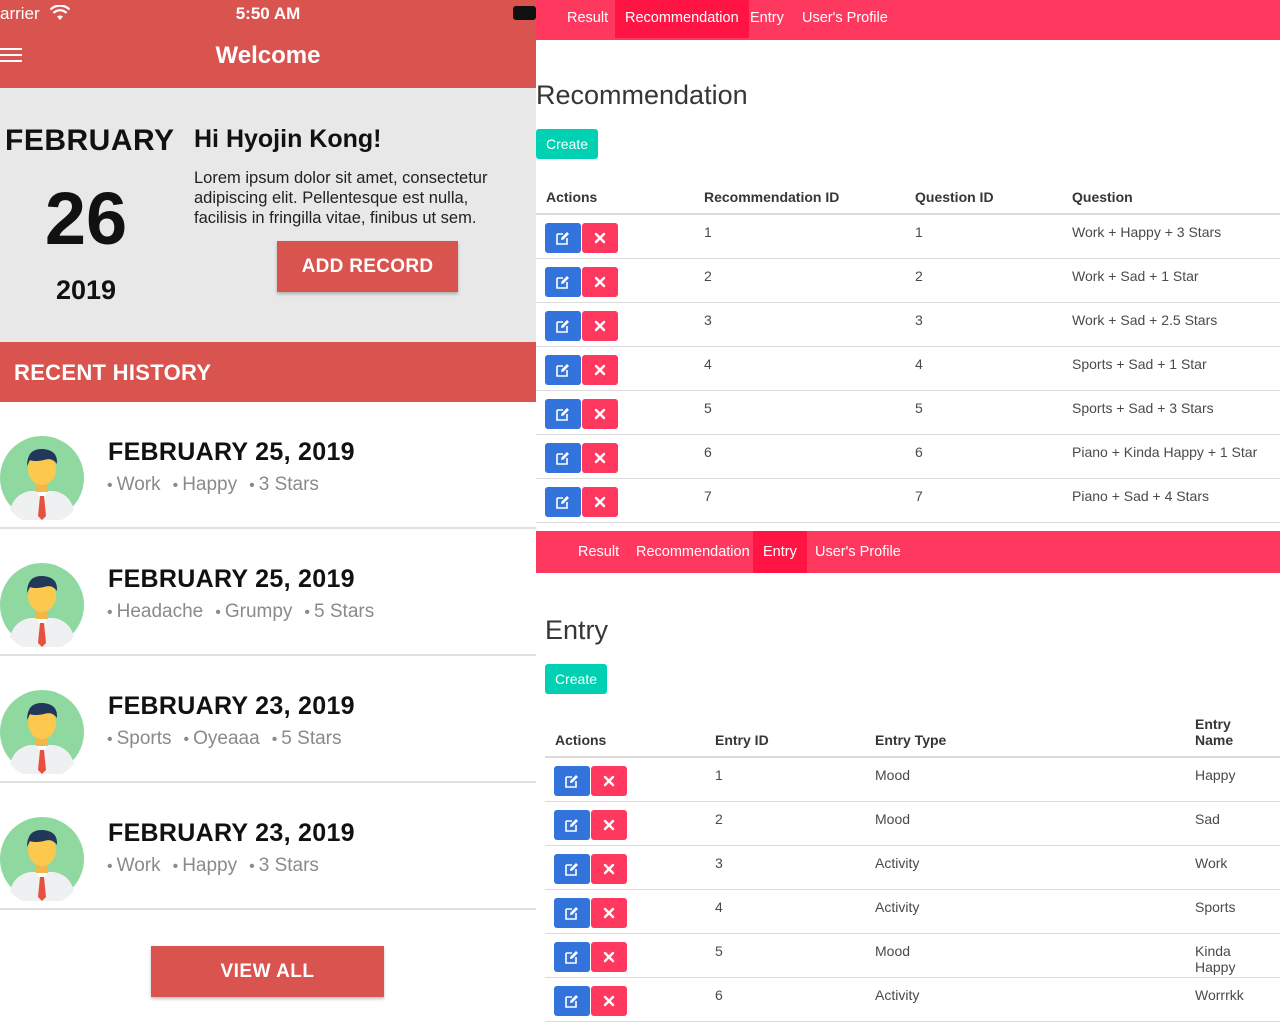 The image size is (1280, 1024). What do you see at coordinates (567, 144) in the screenshot?
I see `create-recommendation-button: Create` at bounding box center [567, 144].